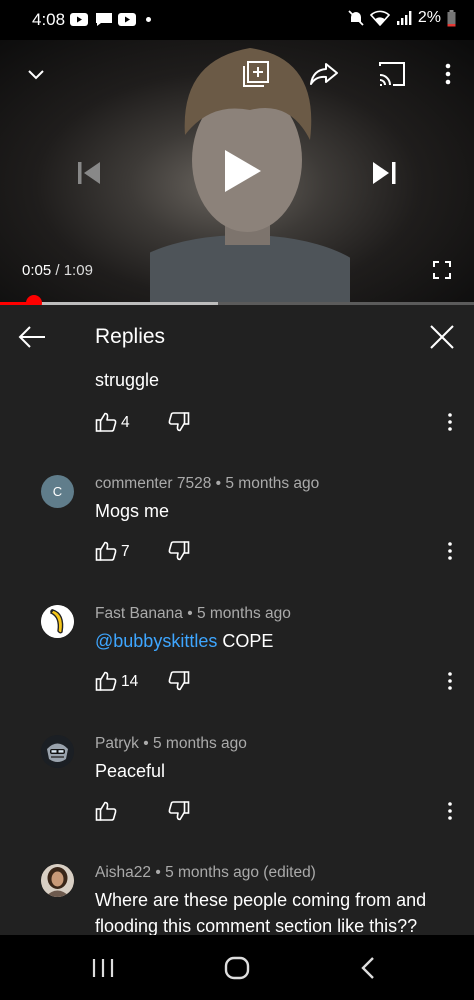 Image resolution: width=474 pixels, height=1000 pixels. What do you see at coordinates (36, 74) in the screenshot?
I see `chevron-down-icon` at bounding box center [36, 74].